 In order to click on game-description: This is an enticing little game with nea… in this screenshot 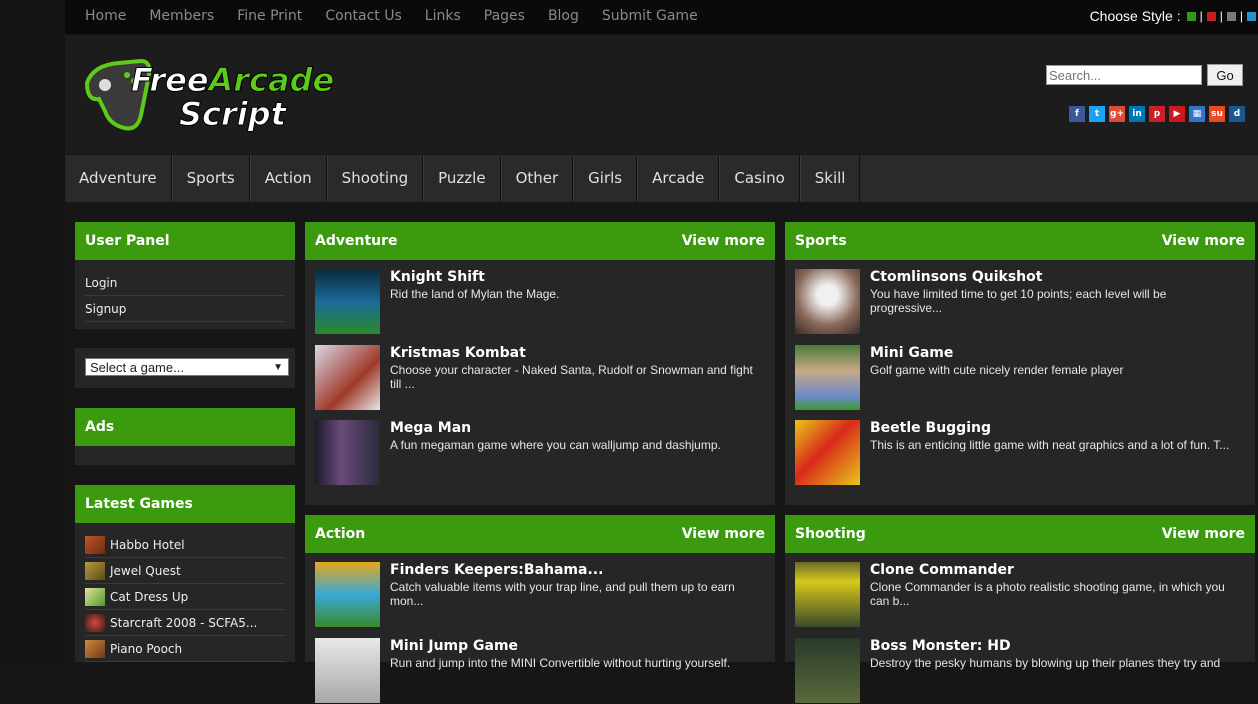, I will do `click(1050, 445)`.